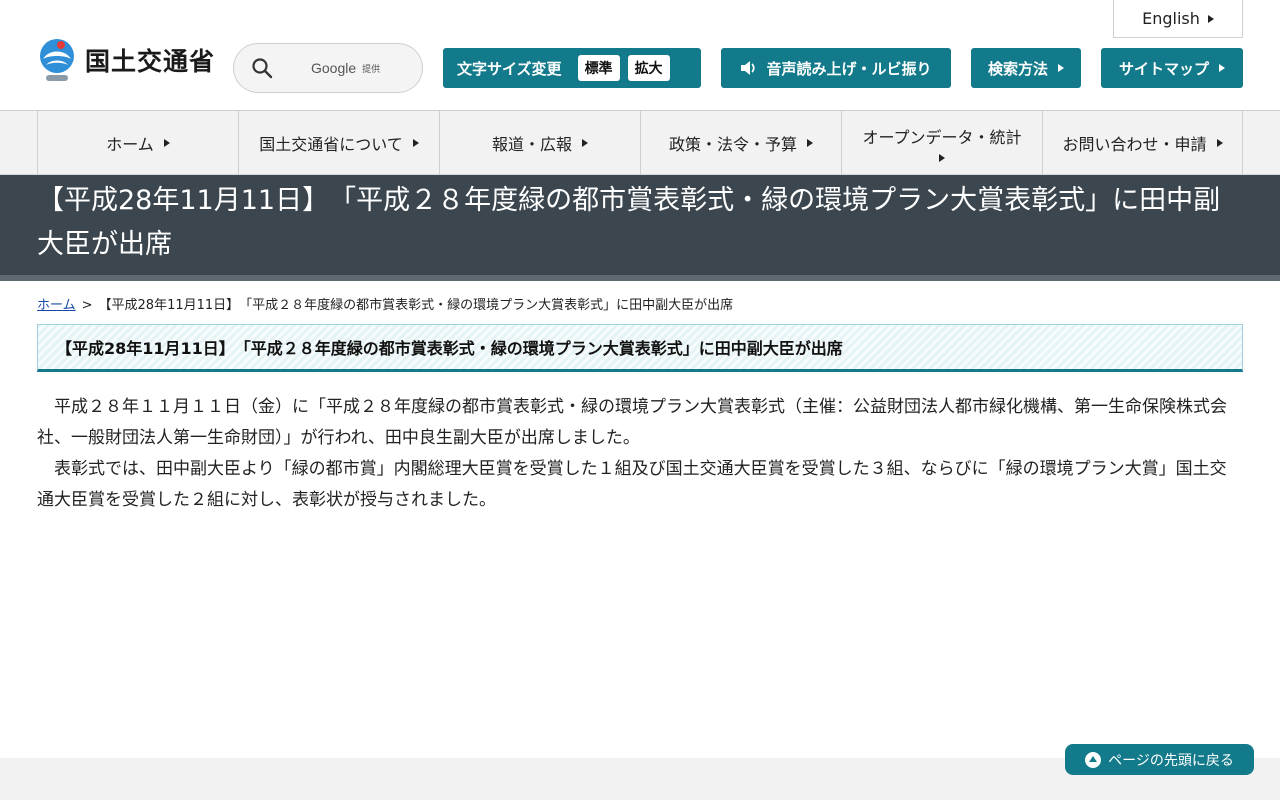 The width and height of the screenshot is (1280, 800). What do you see at coordinates (371, 69) in the screenshot?
I see `google-provided-label: 提供` at bounding box center [371, 69].